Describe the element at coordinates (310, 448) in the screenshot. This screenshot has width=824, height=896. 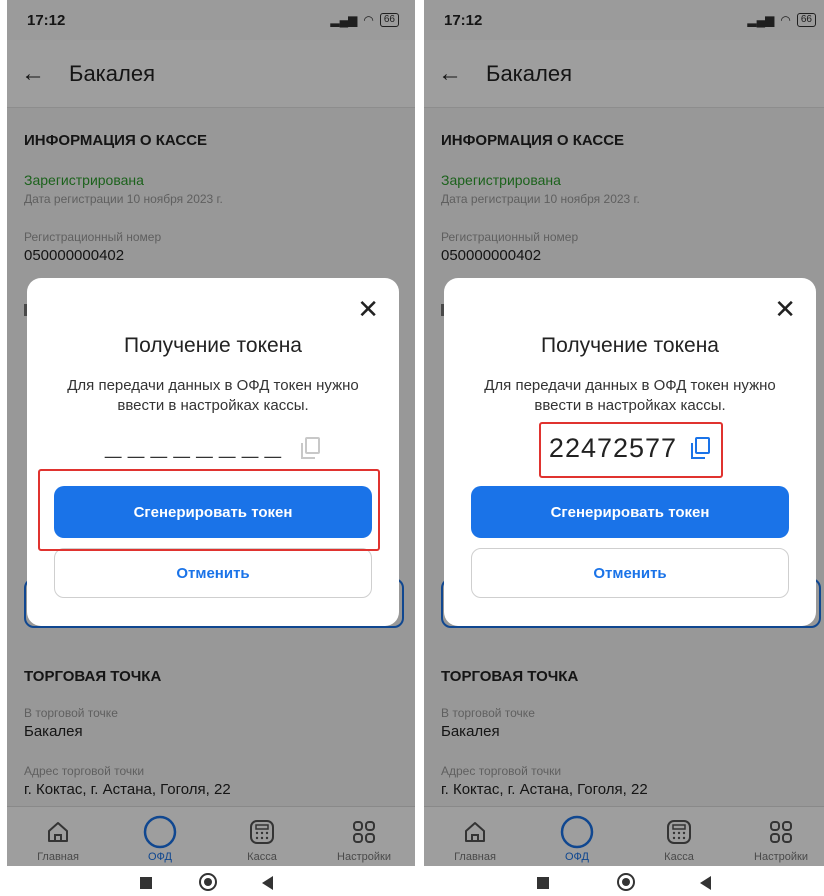
I see `copy-icon` at that location.